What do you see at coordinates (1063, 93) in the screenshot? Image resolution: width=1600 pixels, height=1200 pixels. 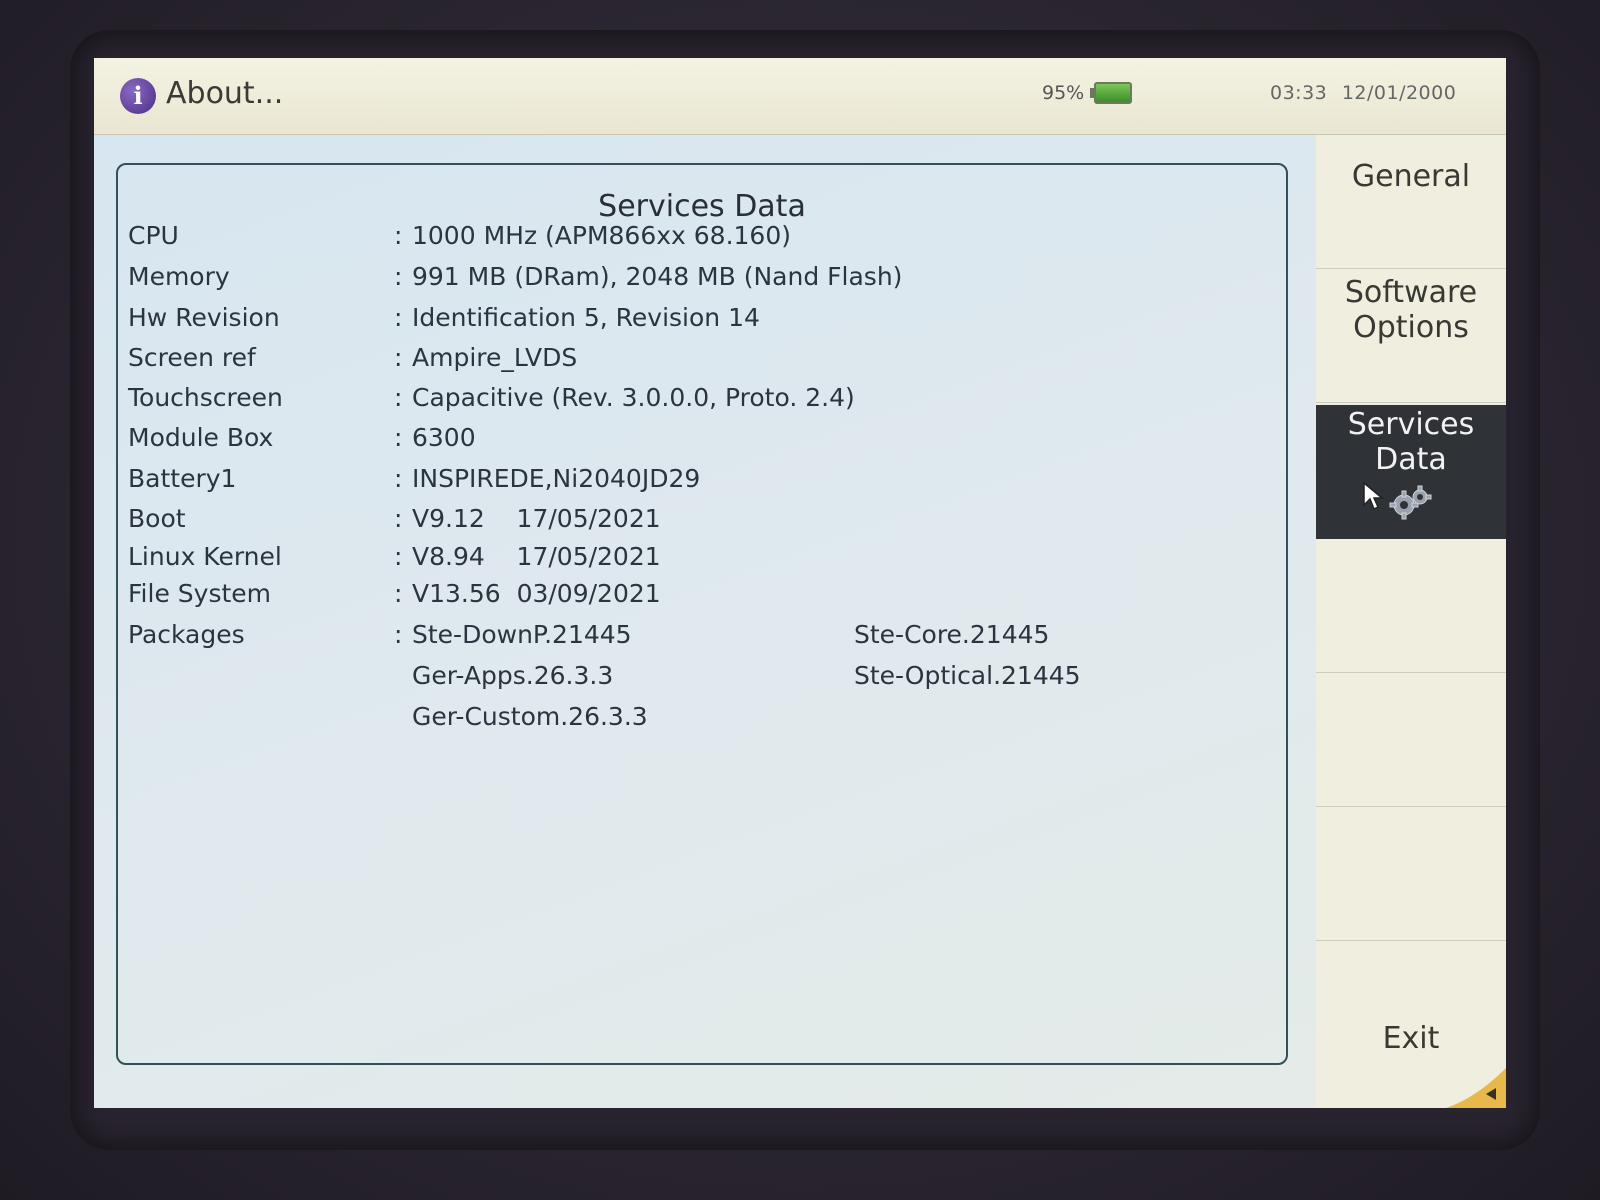 I see `battery-percent: 95%` at bounding box center [1063, 93].